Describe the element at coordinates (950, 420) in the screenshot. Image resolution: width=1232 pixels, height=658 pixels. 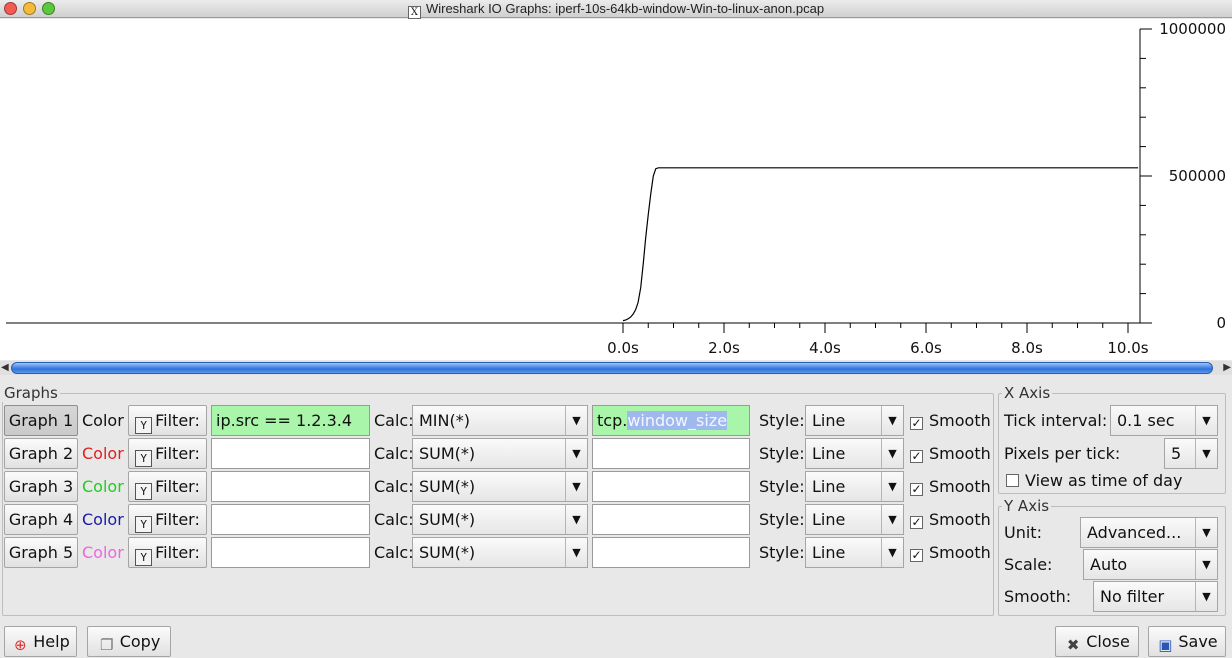
I see `graph-1-smooth-checkbox: ✓ Smooth` at that location.